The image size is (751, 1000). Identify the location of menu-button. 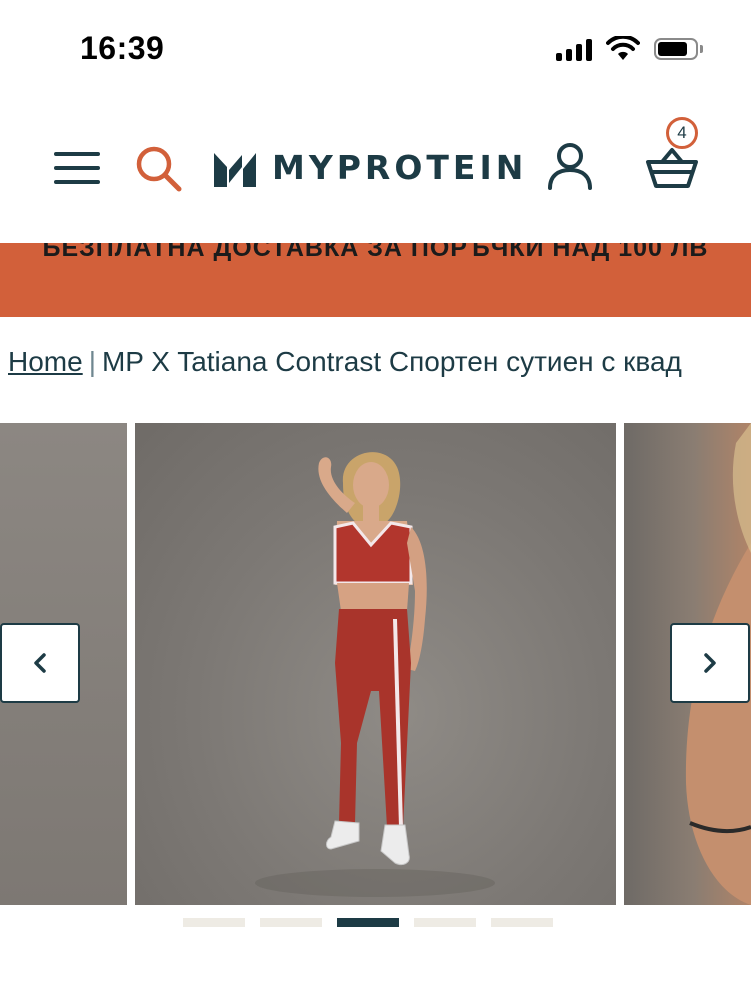
(78, 168).